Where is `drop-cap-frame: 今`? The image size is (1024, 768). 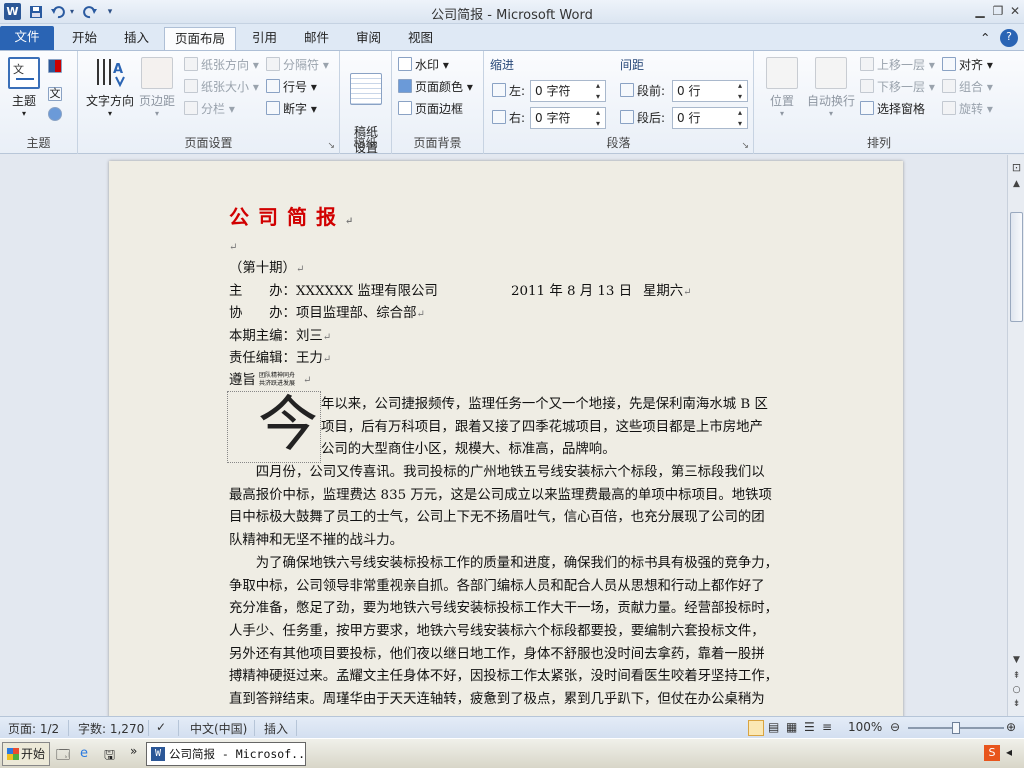 drop-cap-frame: 今 is located at coordinates (274, 426).